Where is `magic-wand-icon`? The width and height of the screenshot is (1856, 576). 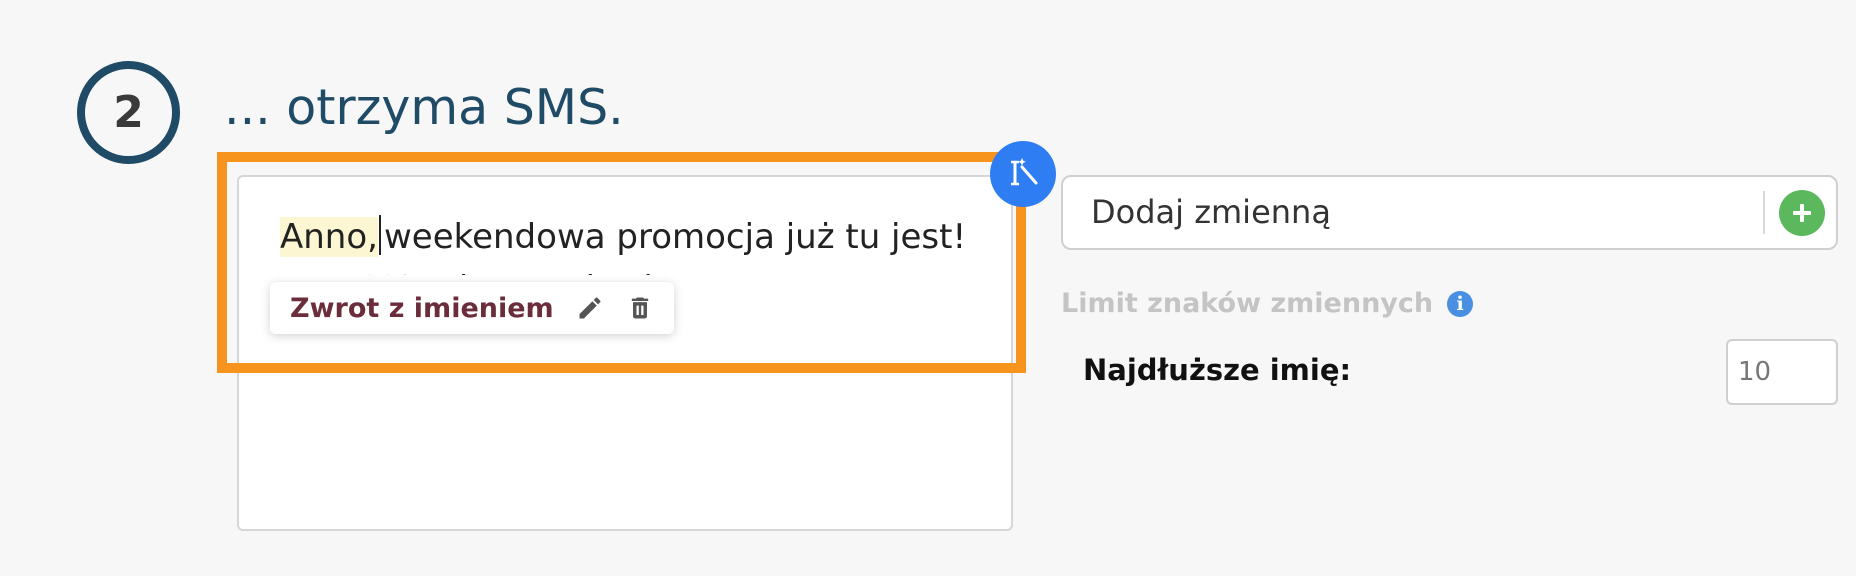 magic-wand-icon is located at coordinates (1023, 174).